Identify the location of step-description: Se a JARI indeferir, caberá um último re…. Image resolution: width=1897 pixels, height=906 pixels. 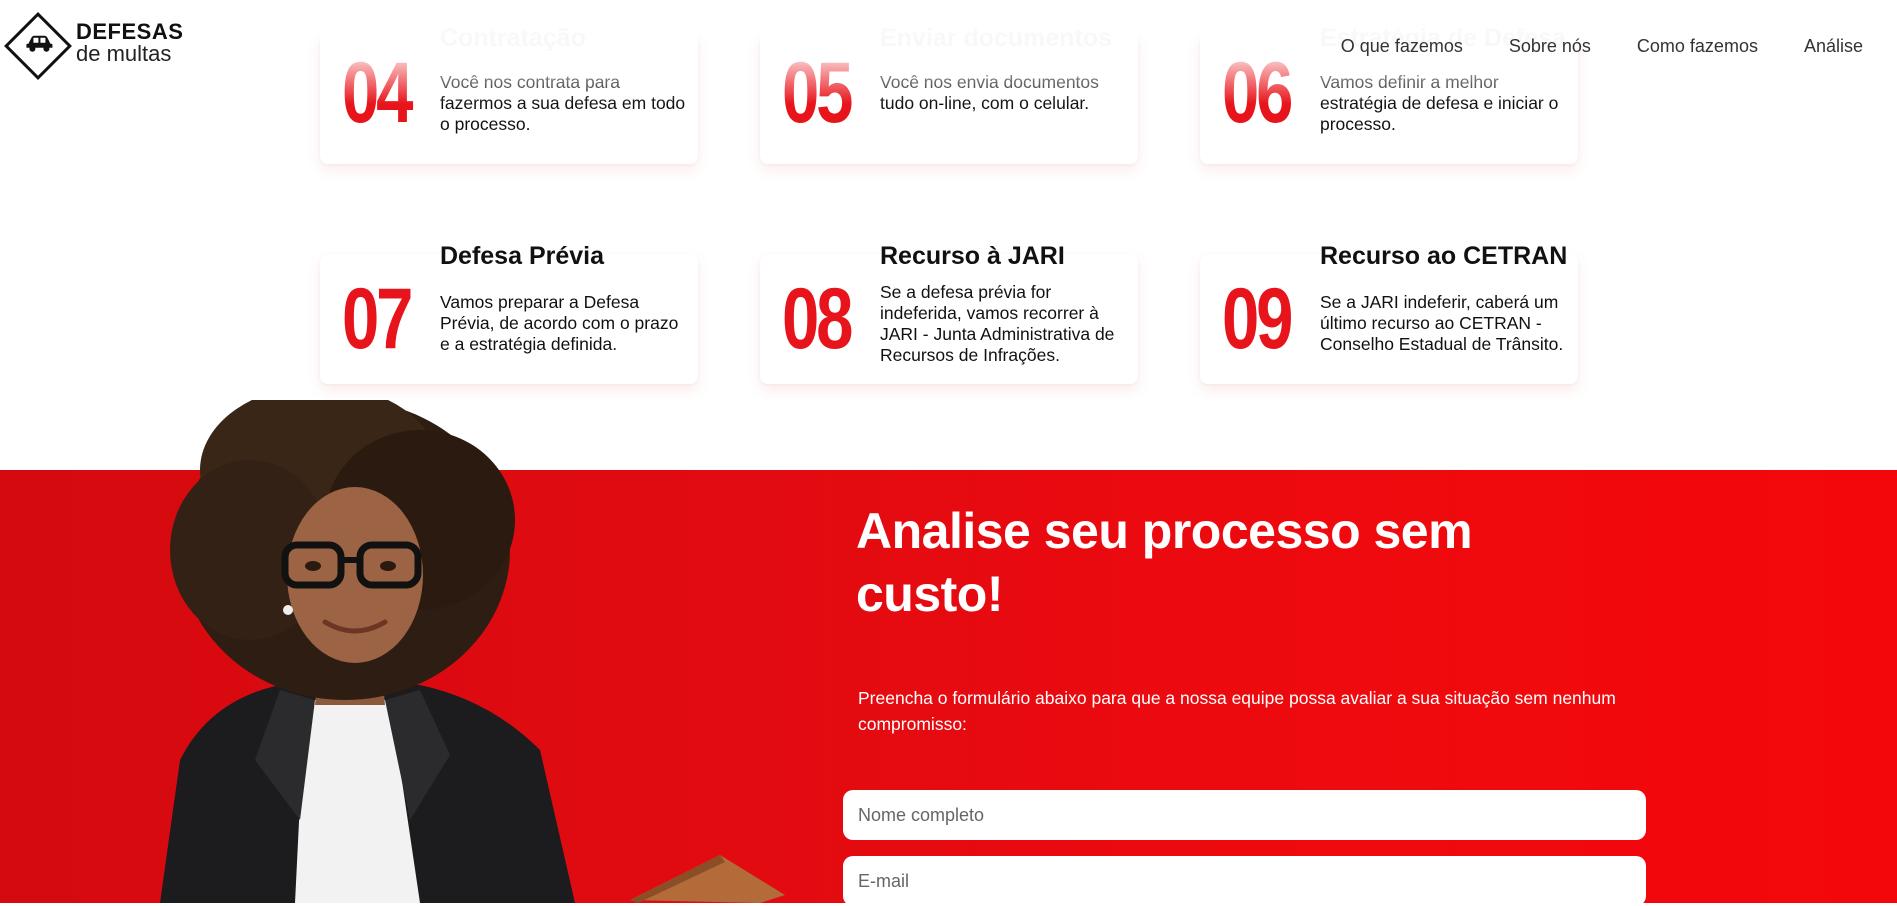
(1442, 323).